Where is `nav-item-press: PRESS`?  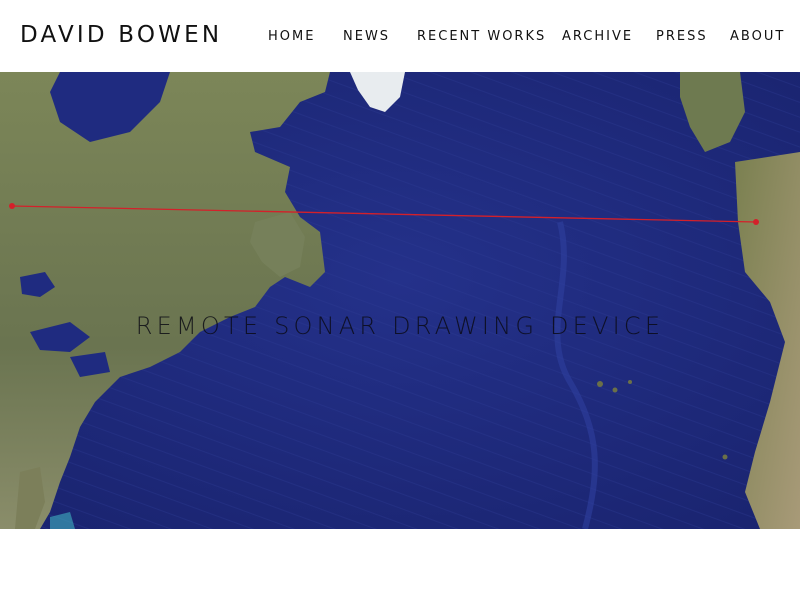 nav-item-press: PRESS is located at coordinates (682, 36).